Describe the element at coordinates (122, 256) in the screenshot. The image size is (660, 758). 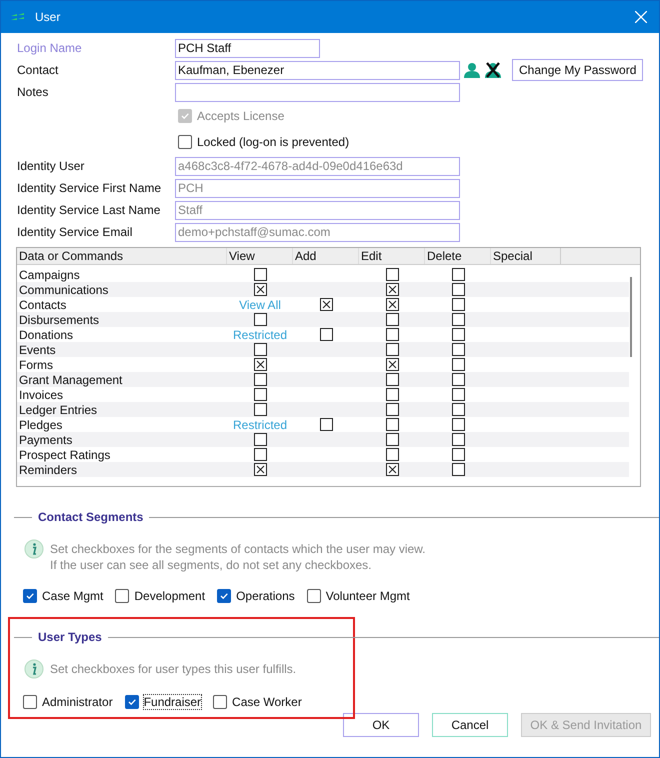
I see `column-header: Data or Commands` at that location.